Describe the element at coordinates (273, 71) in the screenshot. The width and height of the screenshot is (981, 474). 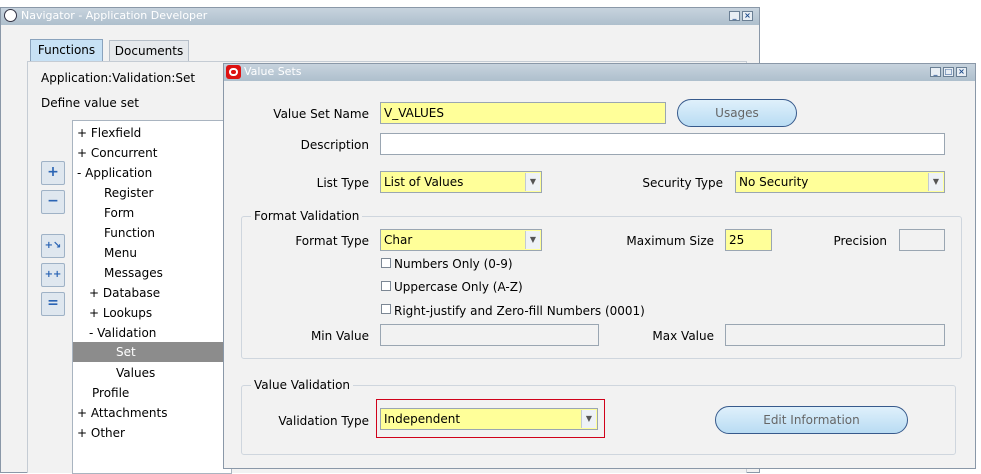
I see `value-sets-title: Value Sets` at that location.